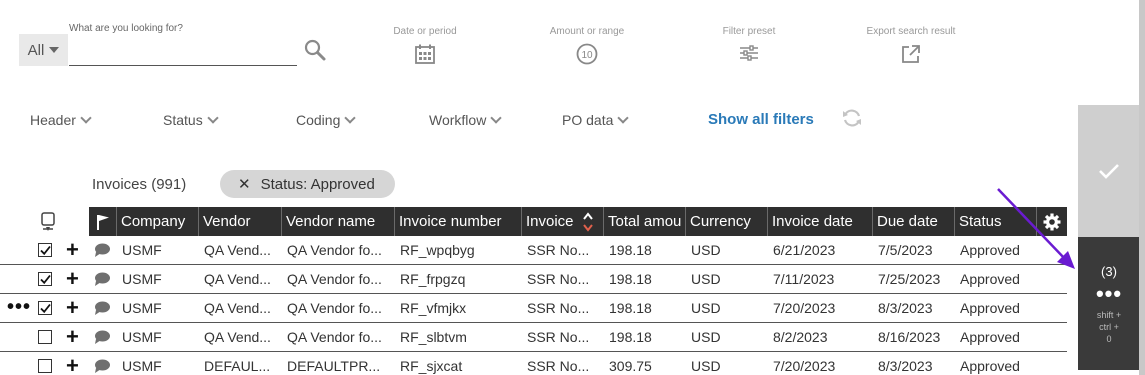  I want to click on gear-icon, so click(1052, 221).